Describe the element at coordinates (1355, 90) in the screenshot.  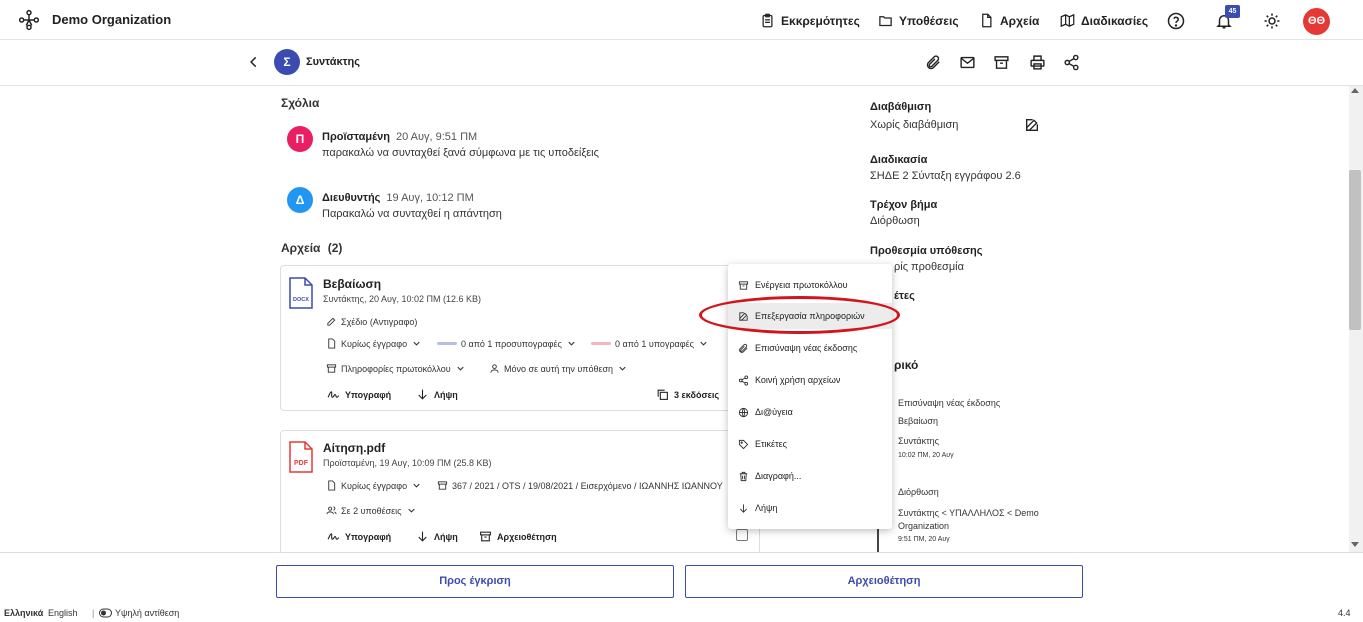
I see `scroll-up-arrow-icon` at that location.